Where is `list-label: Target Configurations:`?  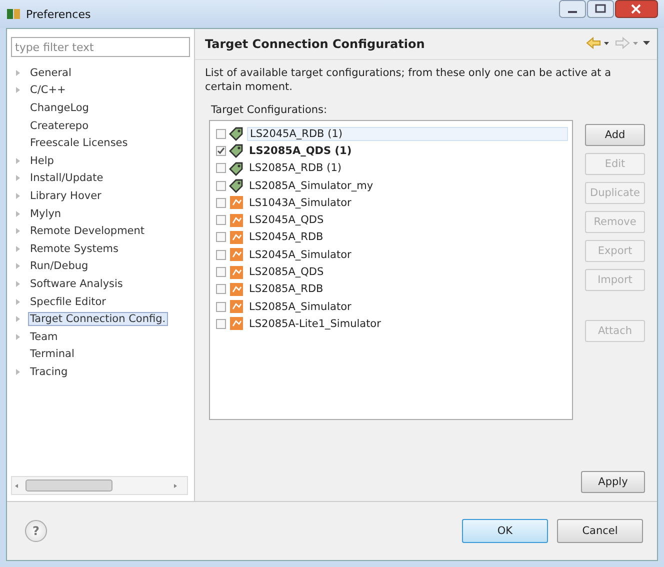 list-label: Target Configurations: is located at coordinates (269, 110).